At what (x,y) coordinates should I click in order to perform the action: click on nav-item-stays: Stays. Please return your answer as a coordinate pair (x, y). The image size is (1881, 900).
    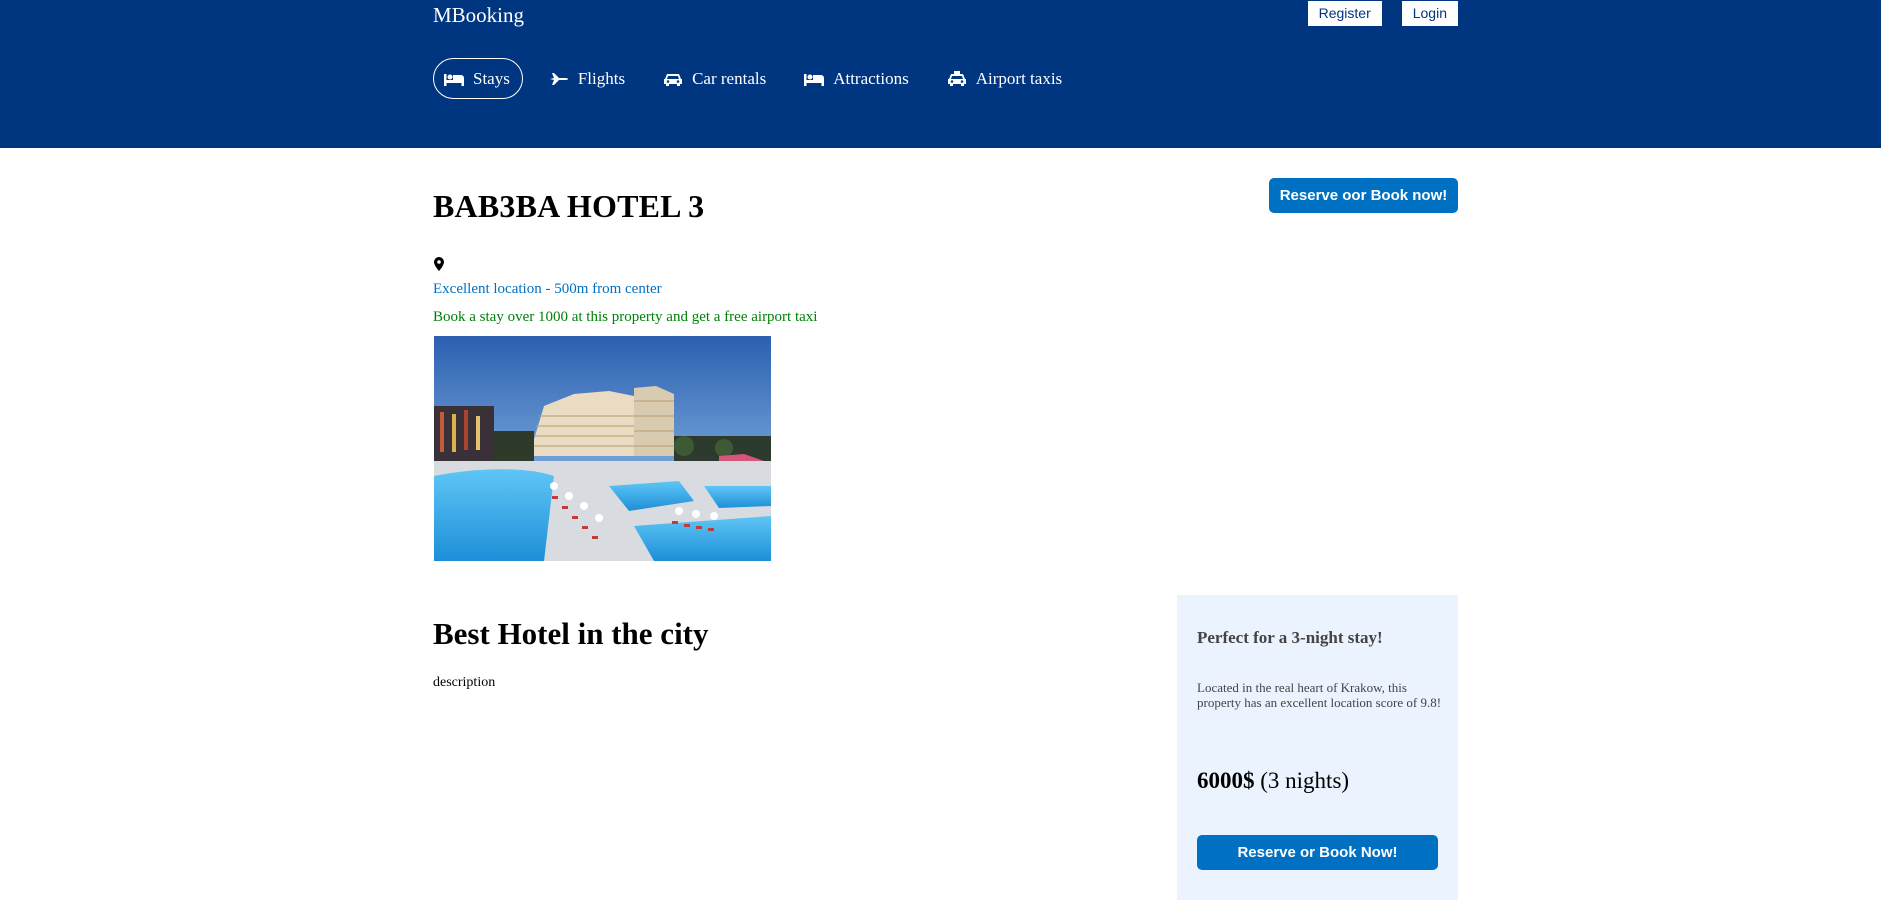
    Looking at the image, I should click on (478, 78).